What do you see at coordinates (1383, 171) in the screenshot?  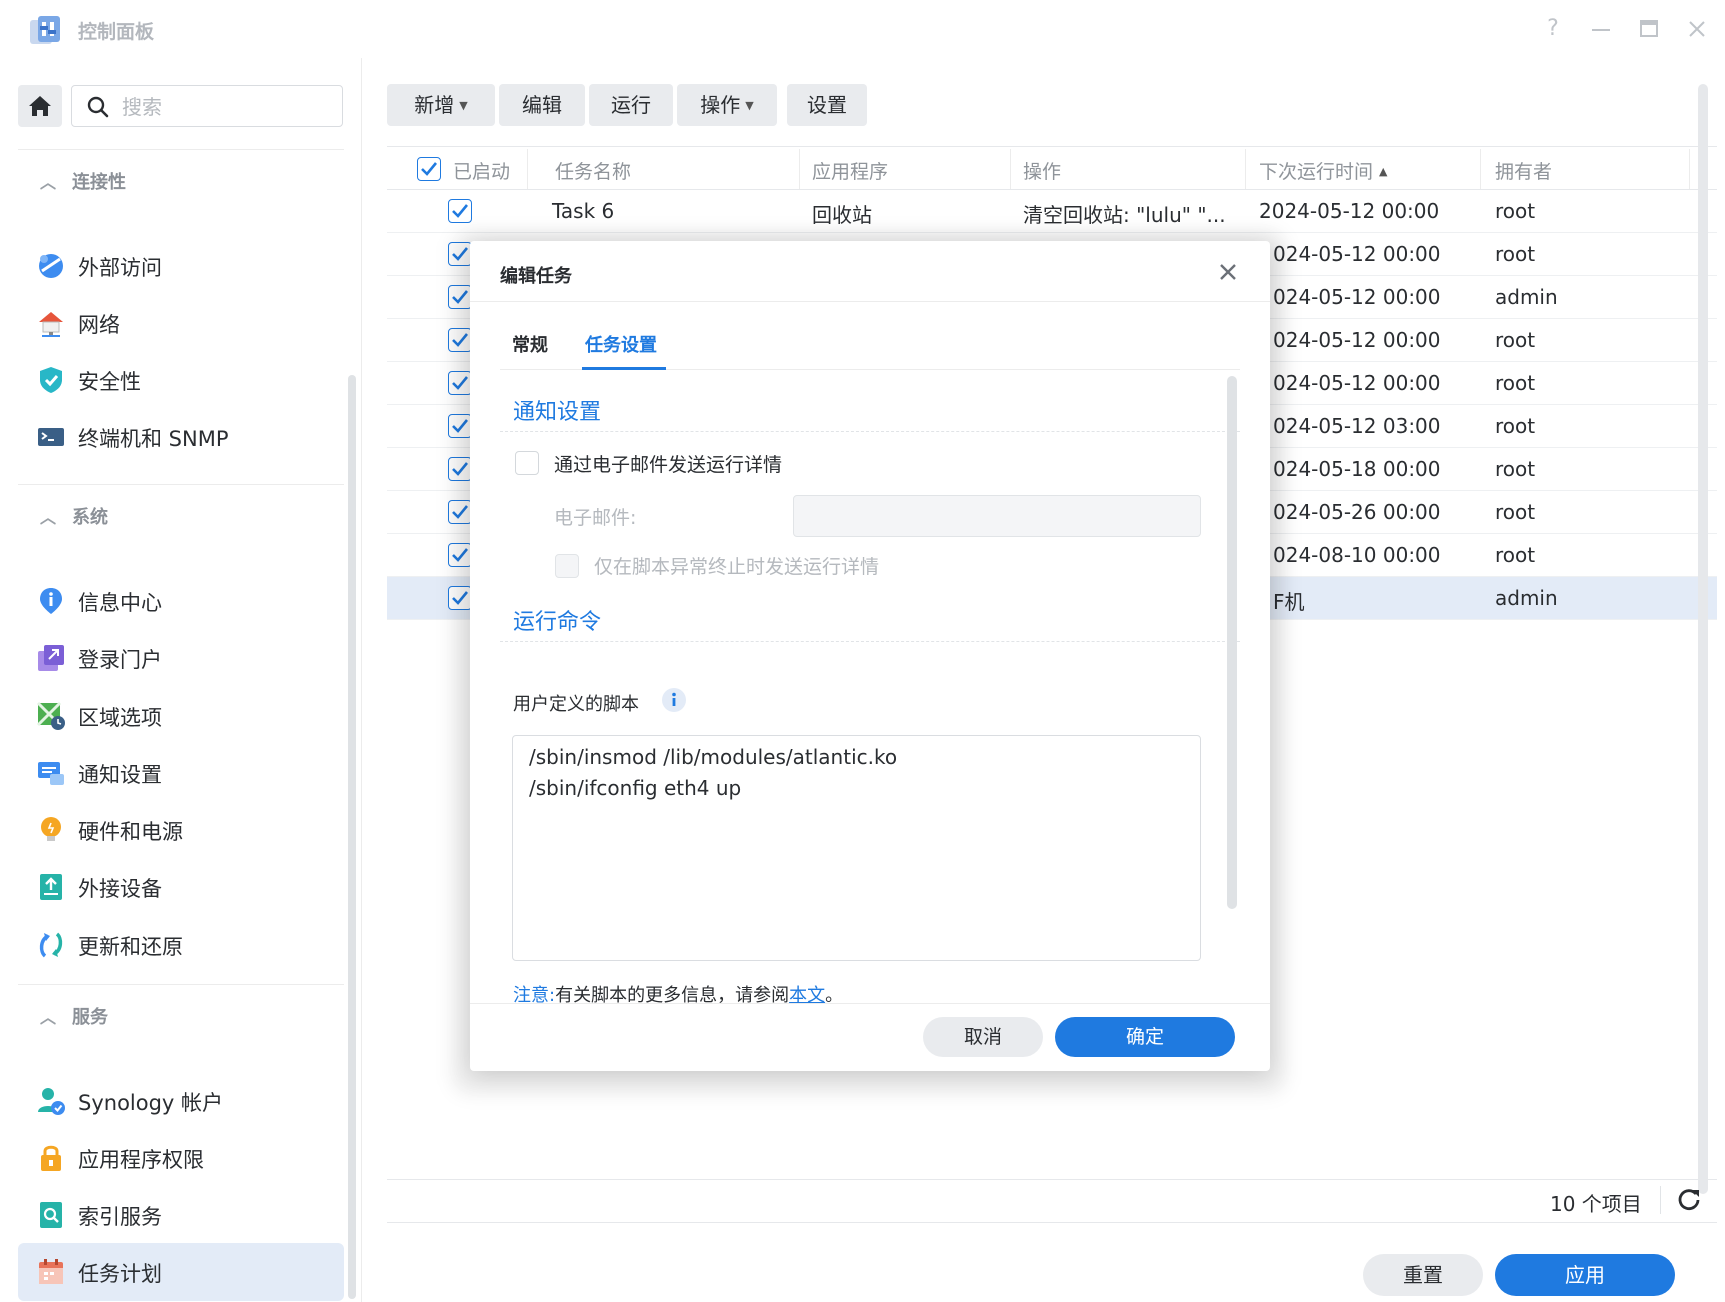 I see `sort-ascending-icon: ▲` at bounding box center [1383, 171].